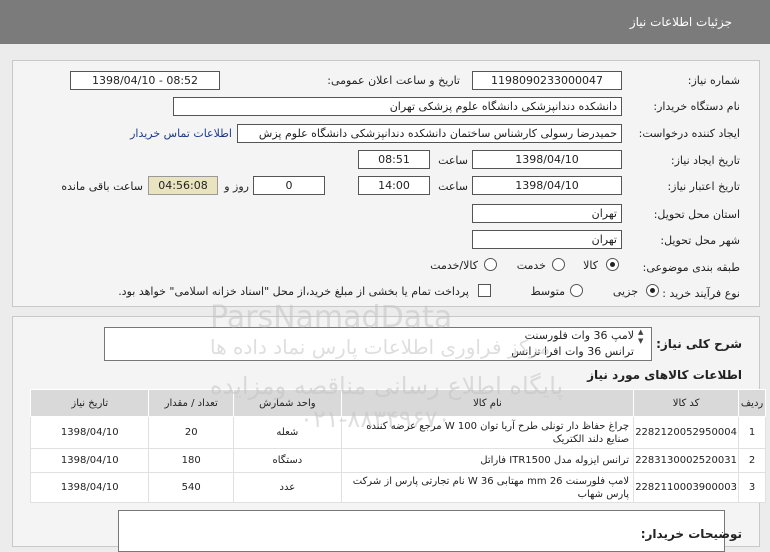 The width and height of the screenshot is (770, 552). What do you see at coordinates (625, 291) in the screenshot?
I see `process-small-label: جزیی` at bounding box center [625, 291].